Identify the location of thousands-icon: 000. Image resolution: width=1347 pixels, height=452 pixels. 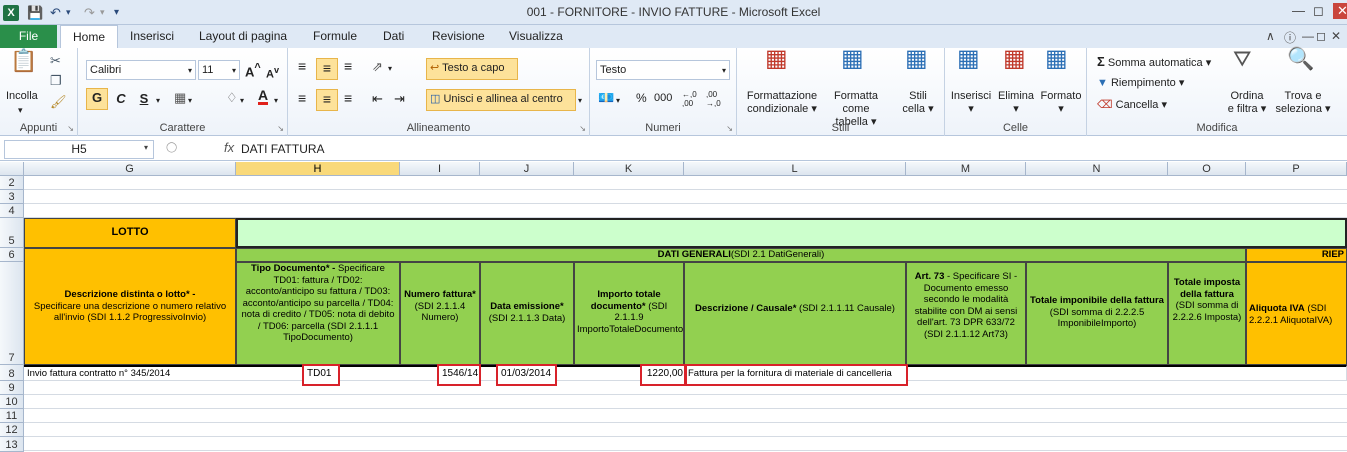
(663, 98).